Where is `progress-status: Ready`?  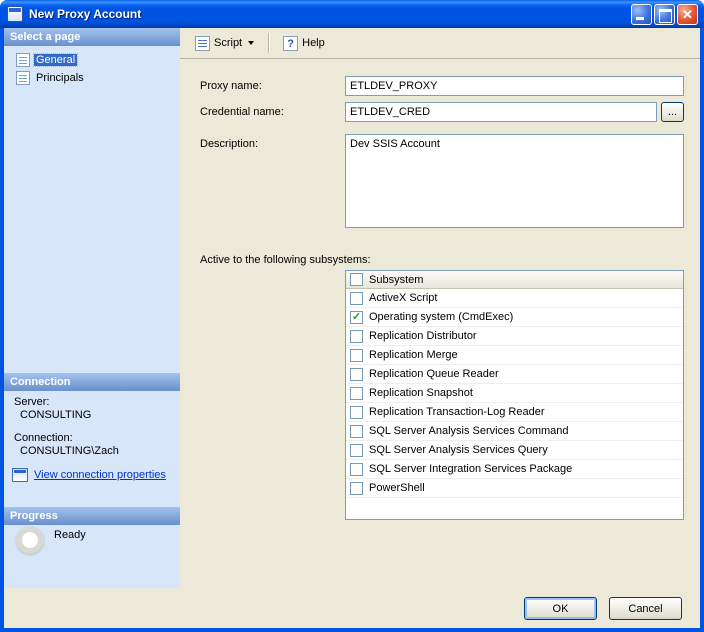 progress-status: Ready is located at coordinates (70, 535).